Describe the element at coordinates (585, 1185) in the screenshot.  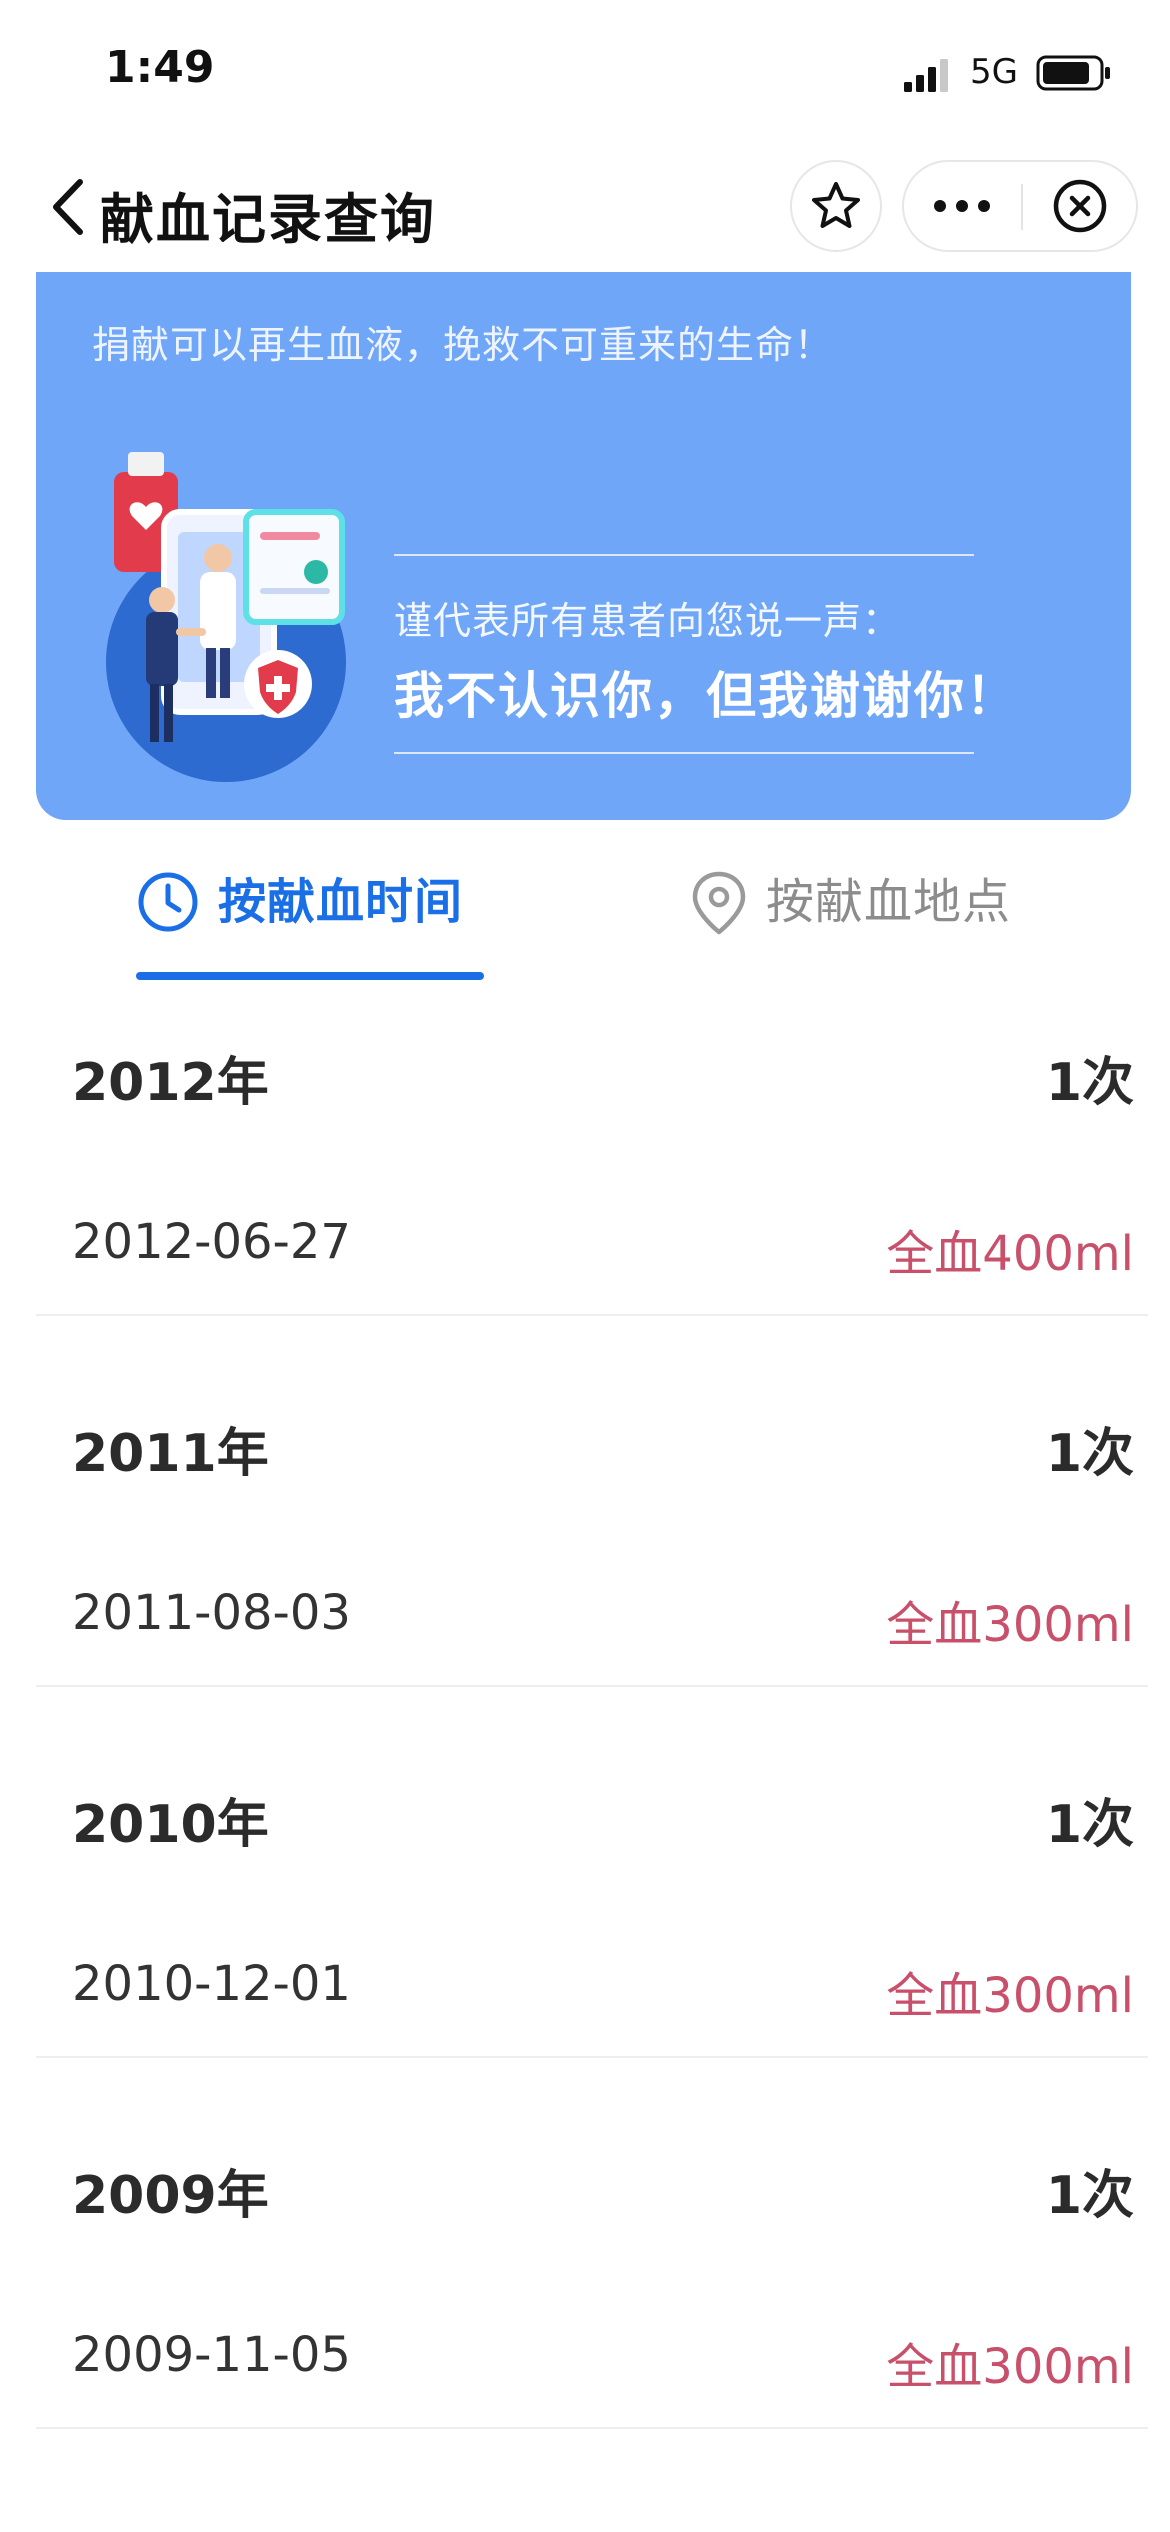
I see `year-group: 2012年 1次 2012-06-27 全血400ml` at that location.